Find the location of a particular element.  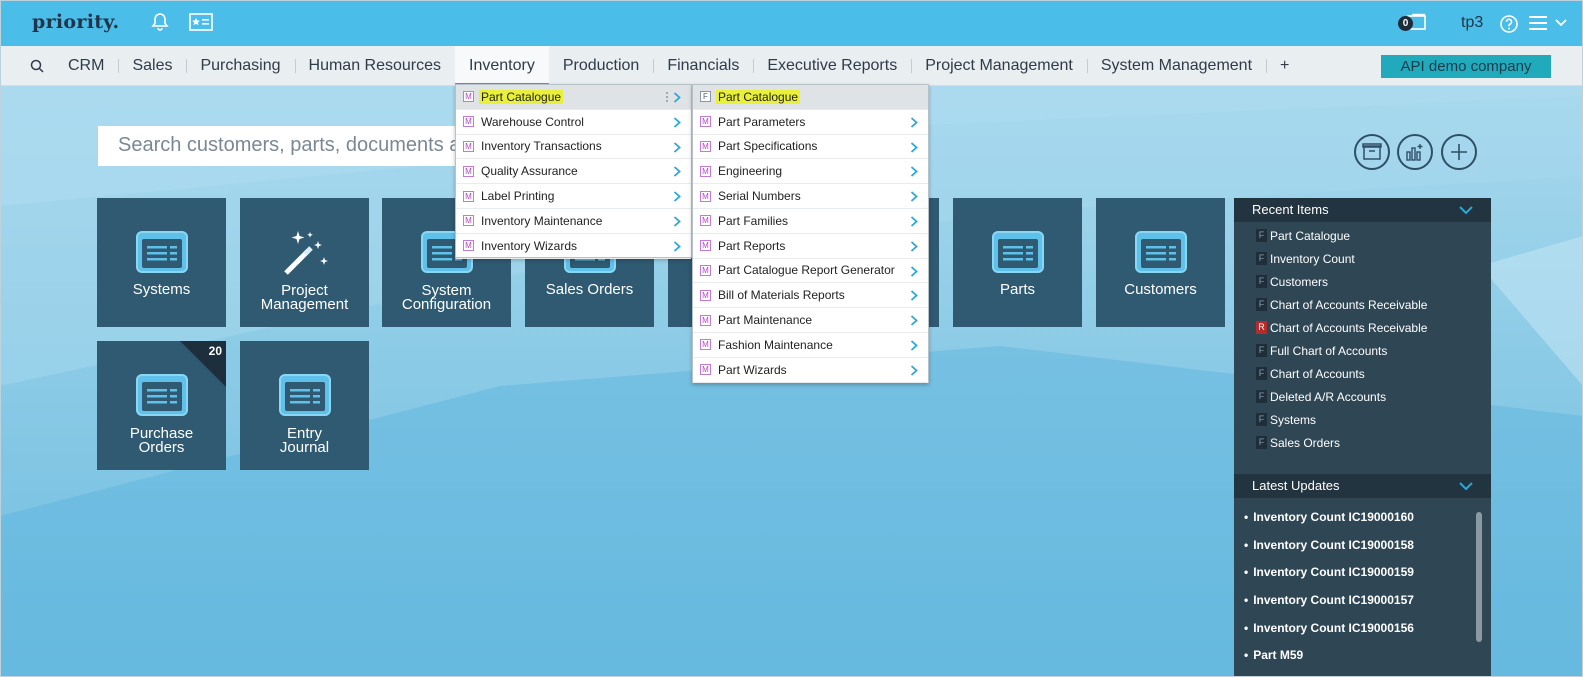

nav-item-financials: Financials is located at coordinates (703, 66).